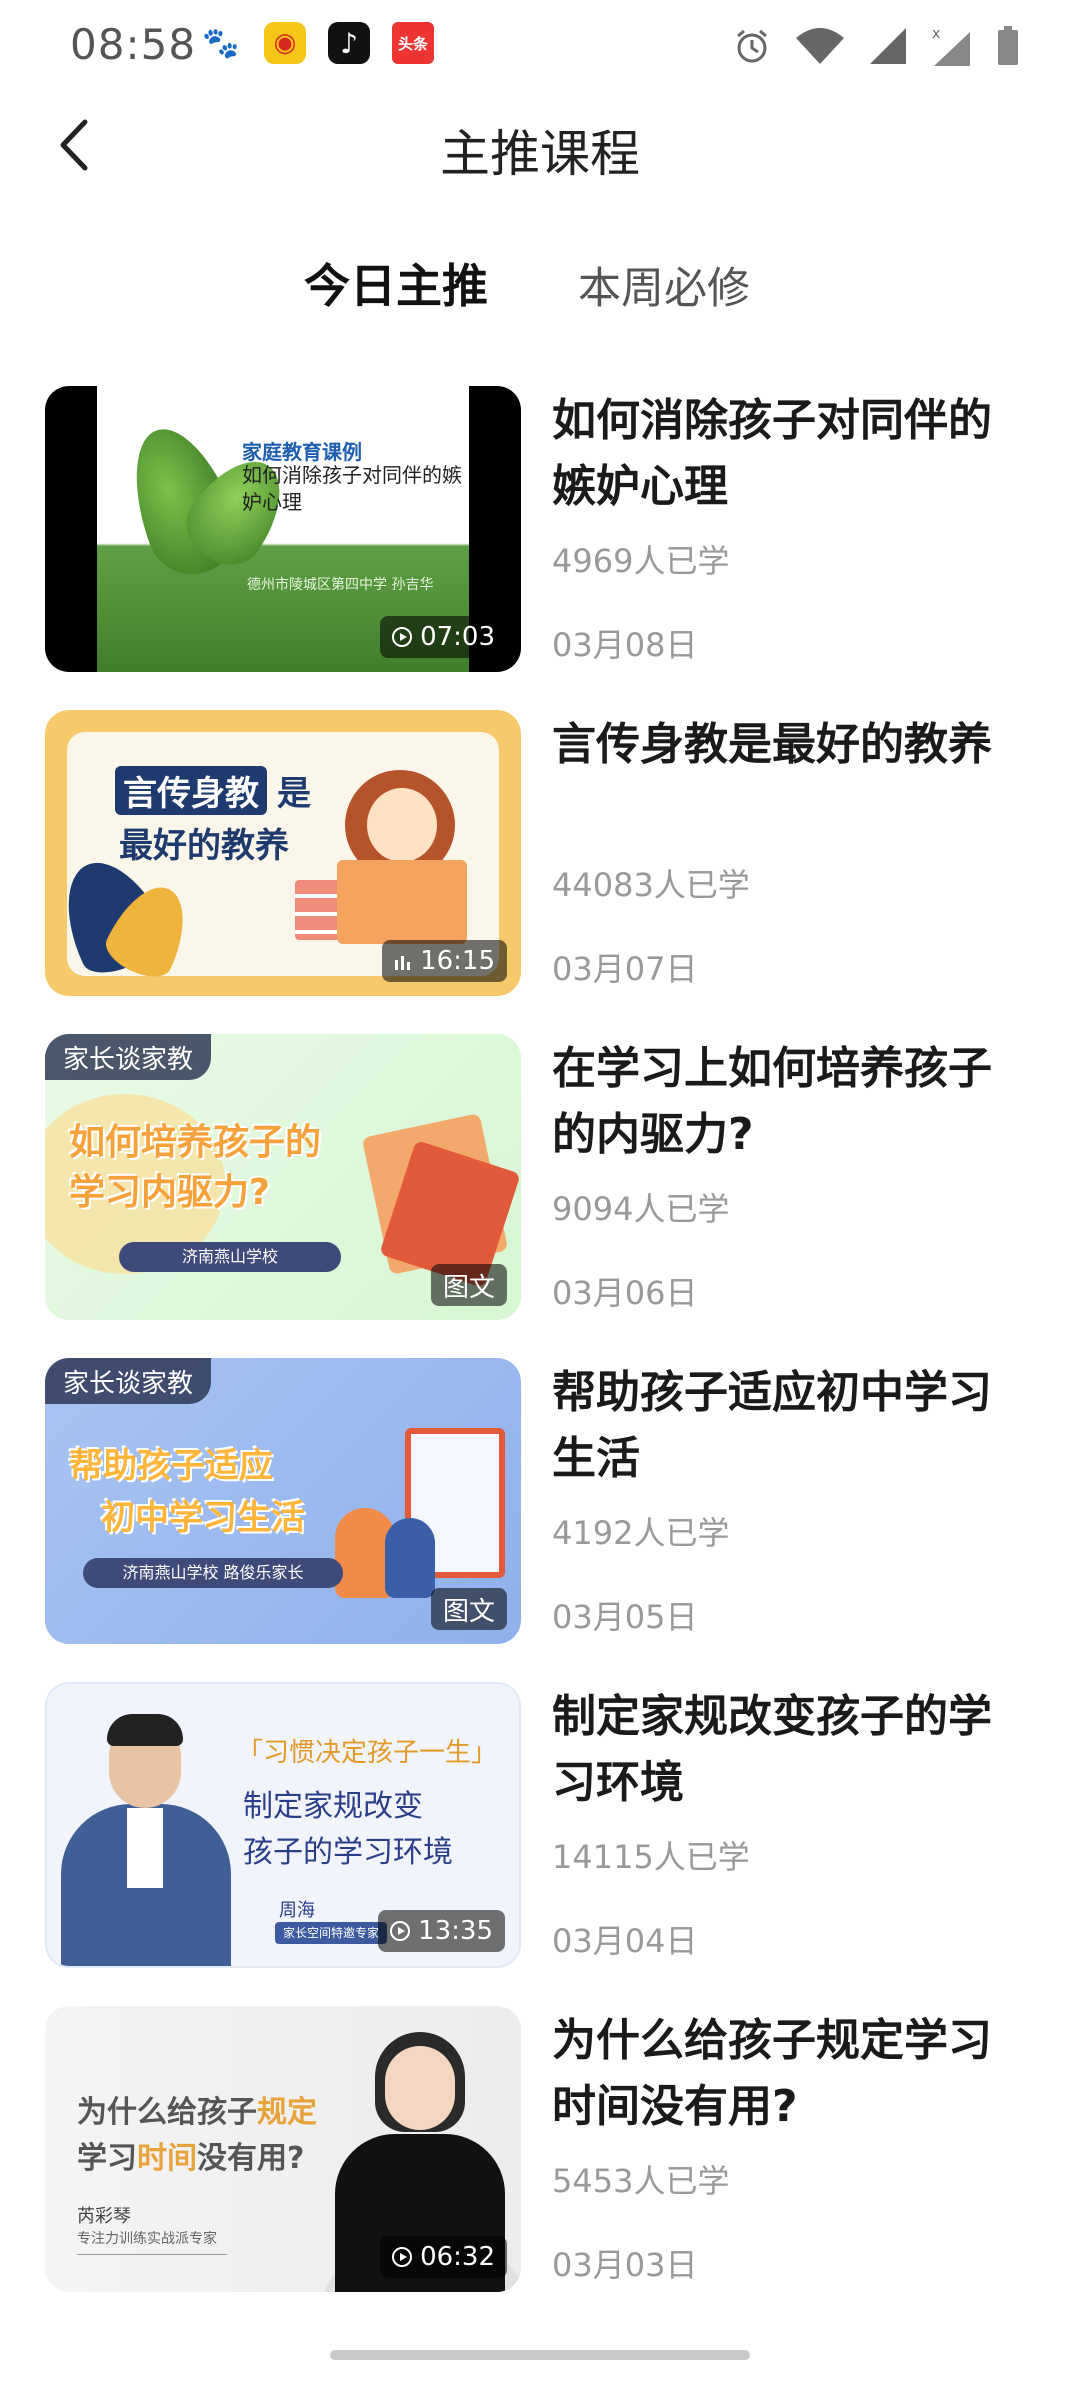 This screenshot has width=1080, height=2400. I want to click on thumbnail-text: 是, so click(294, 794).